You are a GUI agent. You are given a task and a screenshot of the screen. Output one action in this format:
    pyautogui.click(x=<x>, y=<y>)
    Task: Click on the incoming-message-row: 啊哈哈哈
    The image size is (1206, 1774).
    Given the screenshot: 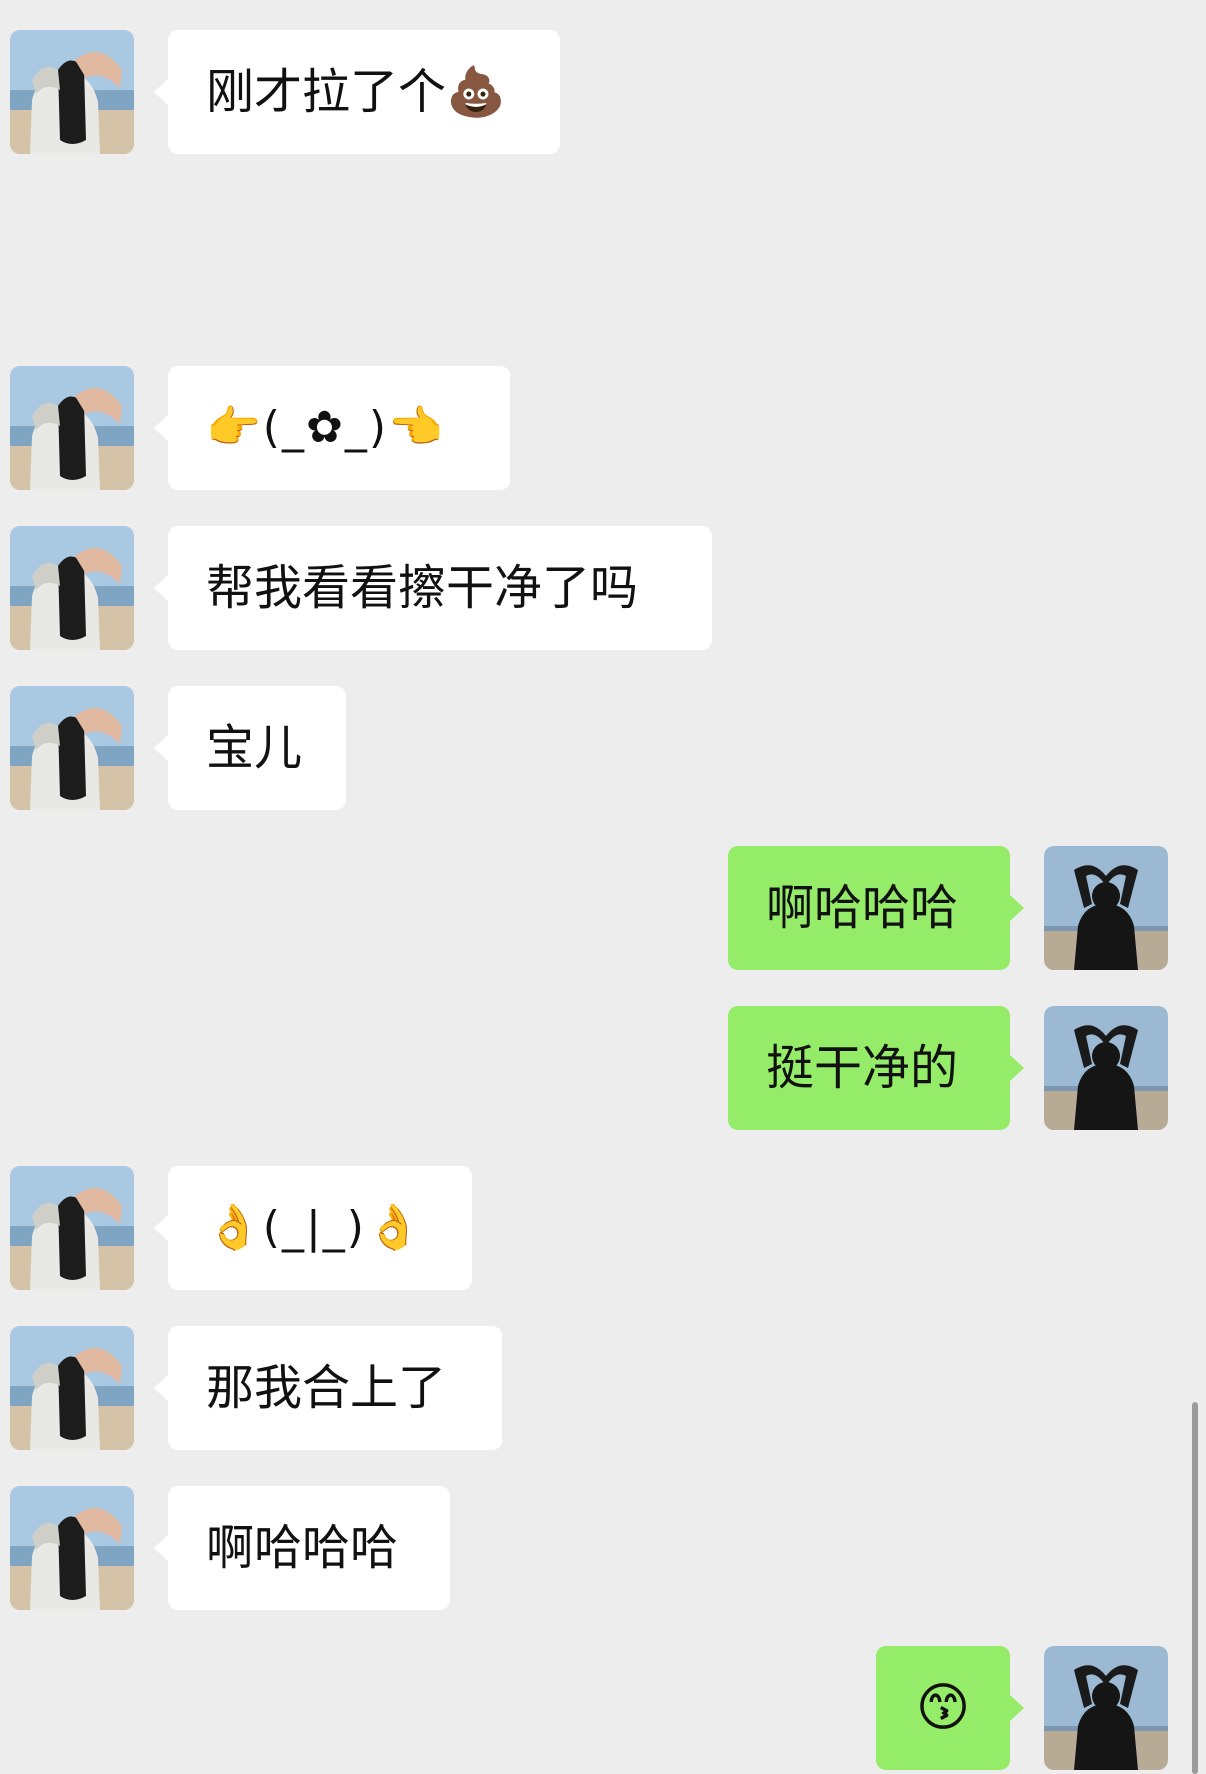 What is the action you would take?
    pyautogui.click(x=603, y=1548)
    